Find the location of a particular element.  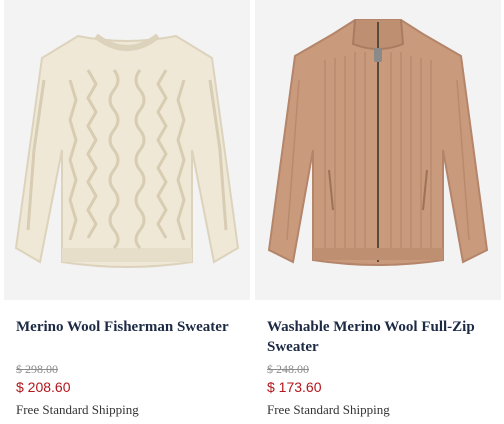

original-price: $ 298.00 is located at coordinates (37, 369).